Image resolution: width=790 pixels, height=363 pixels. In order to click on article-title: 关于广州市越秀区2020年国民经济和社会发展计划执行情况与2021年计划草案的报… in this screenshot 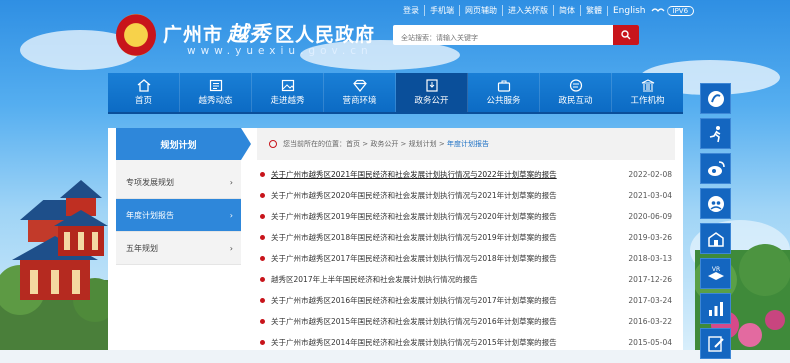, I will do `click(446, 195)`.